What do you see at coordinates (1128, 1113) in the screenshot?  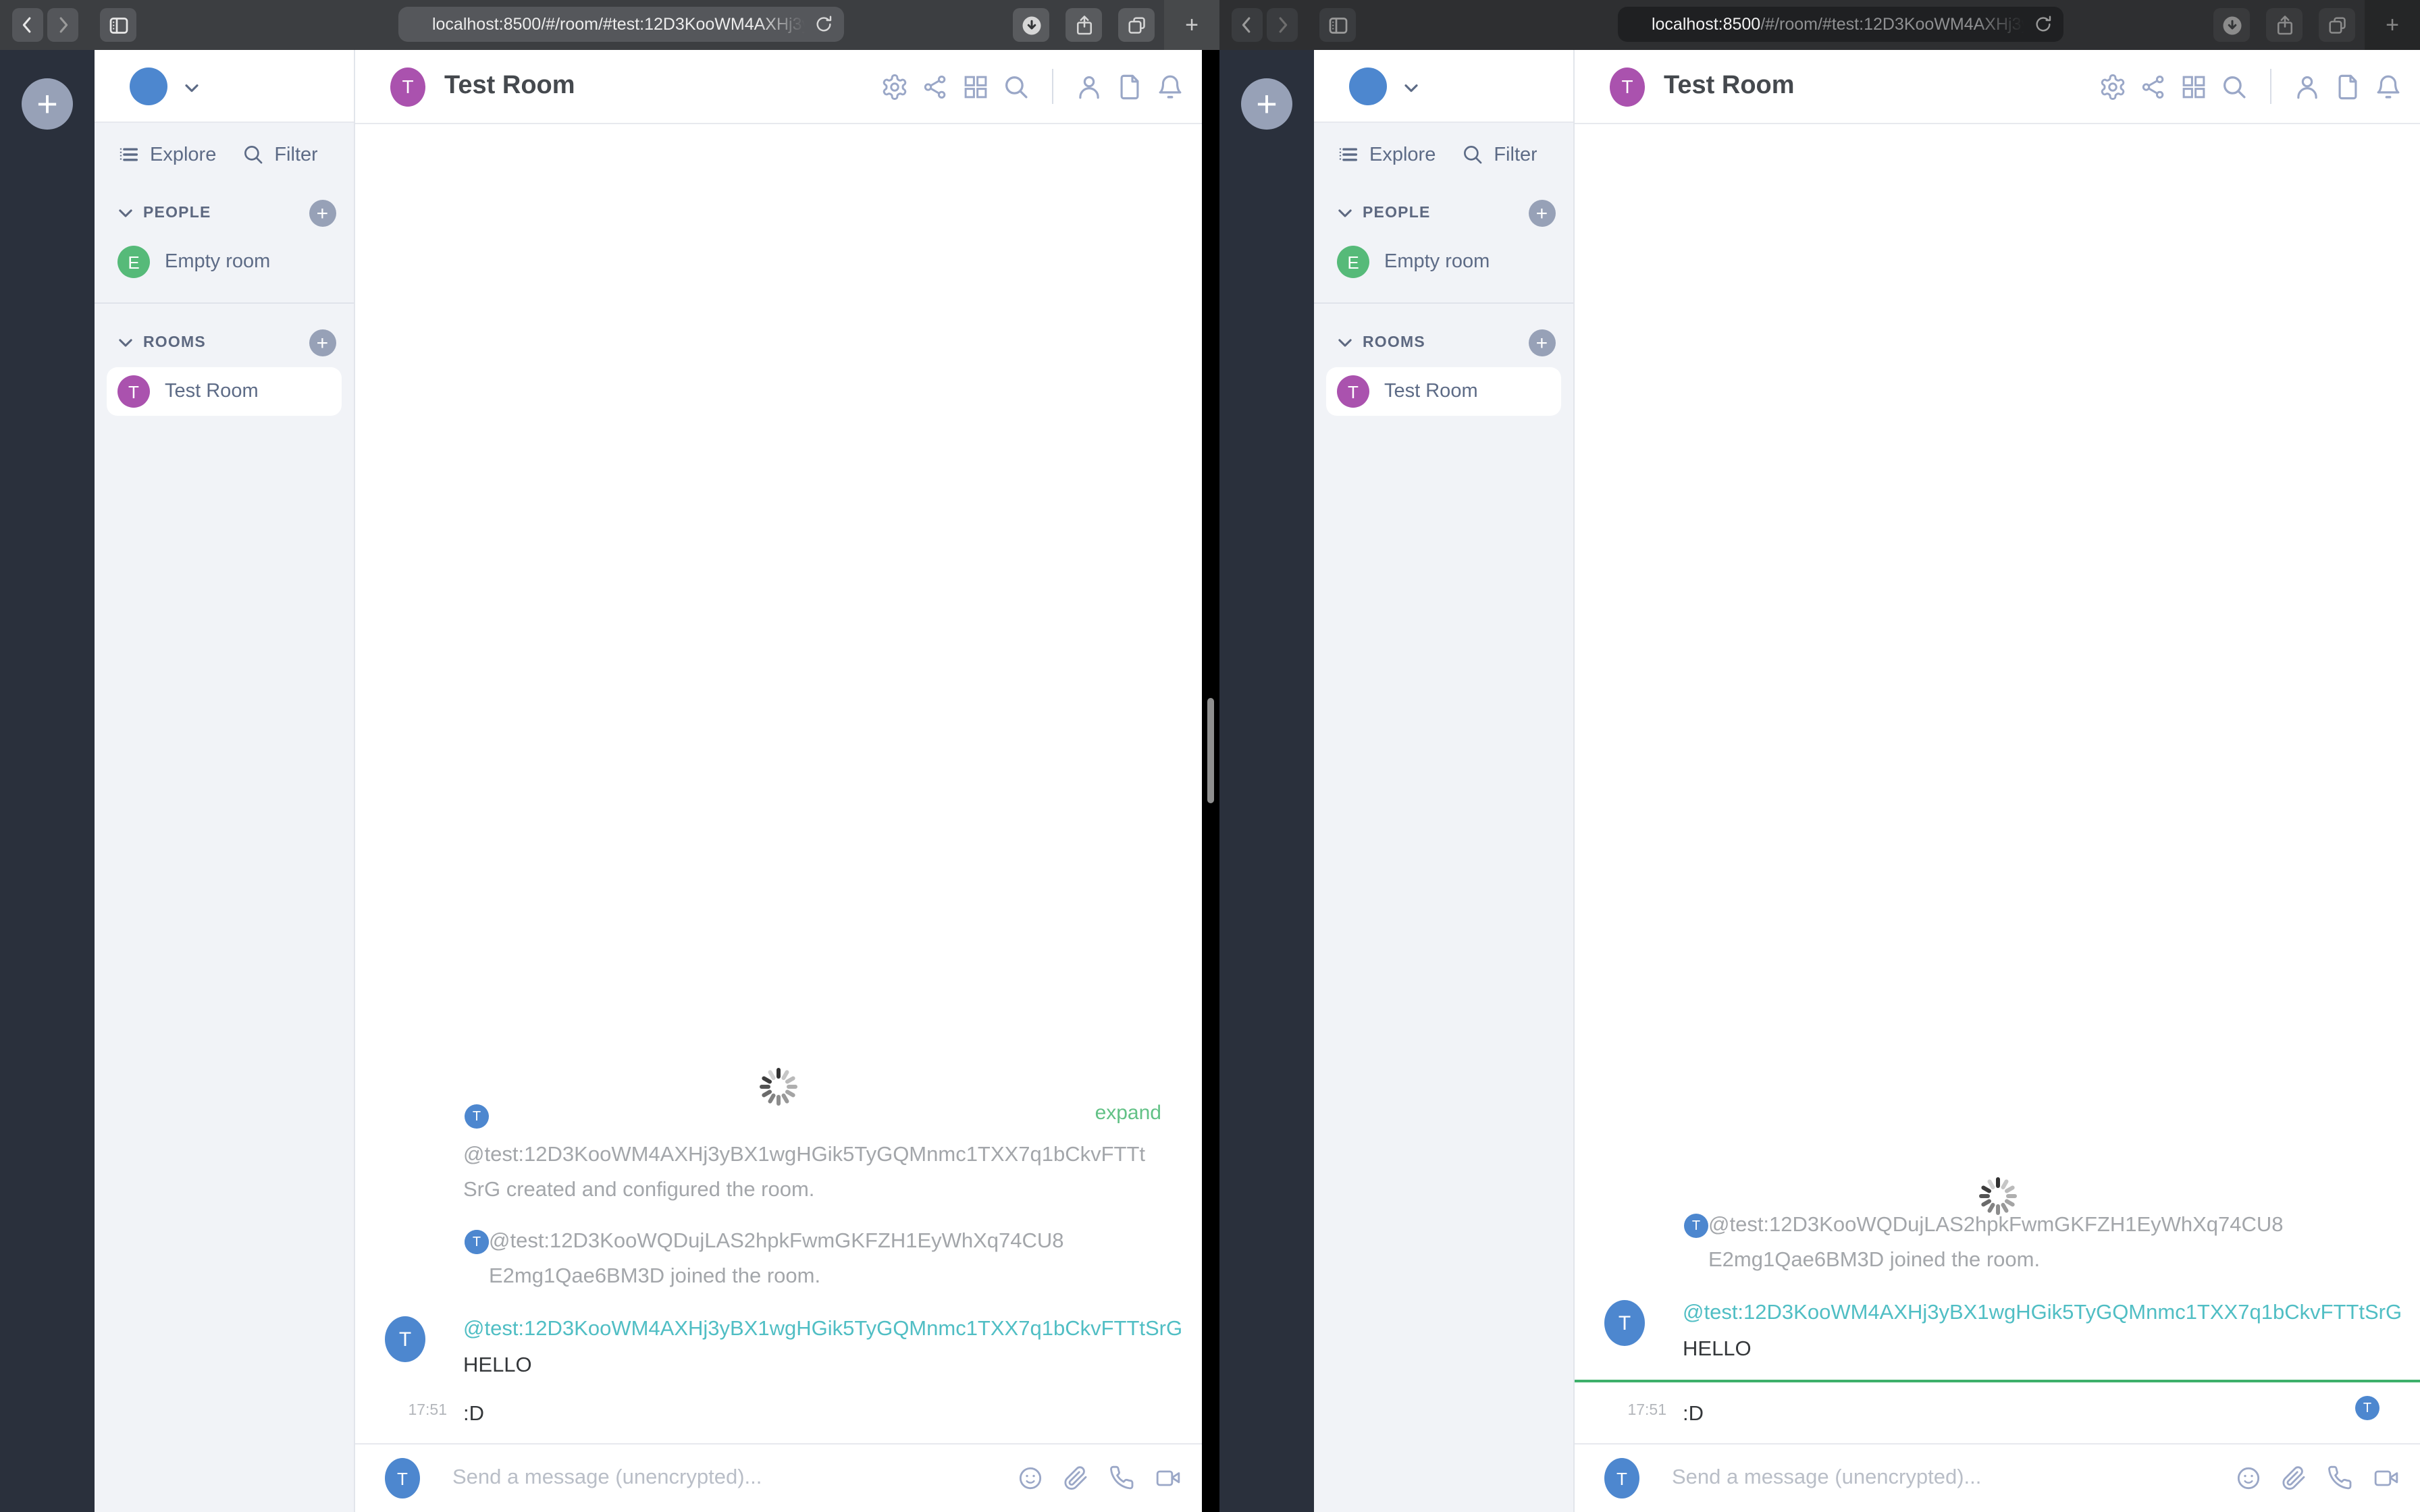 I see `expand-link: expand` at bounding box center [1128, 1113].